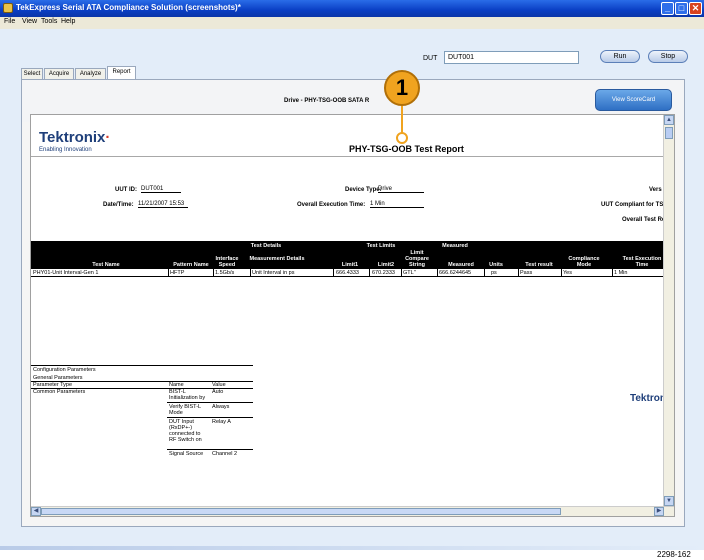 This screenshot has height=560, width=704. What do you see at coordinates (455, 273) in the screenshot?
I see `cell-measured: 666.6244645` at bounding box center [455, 273].